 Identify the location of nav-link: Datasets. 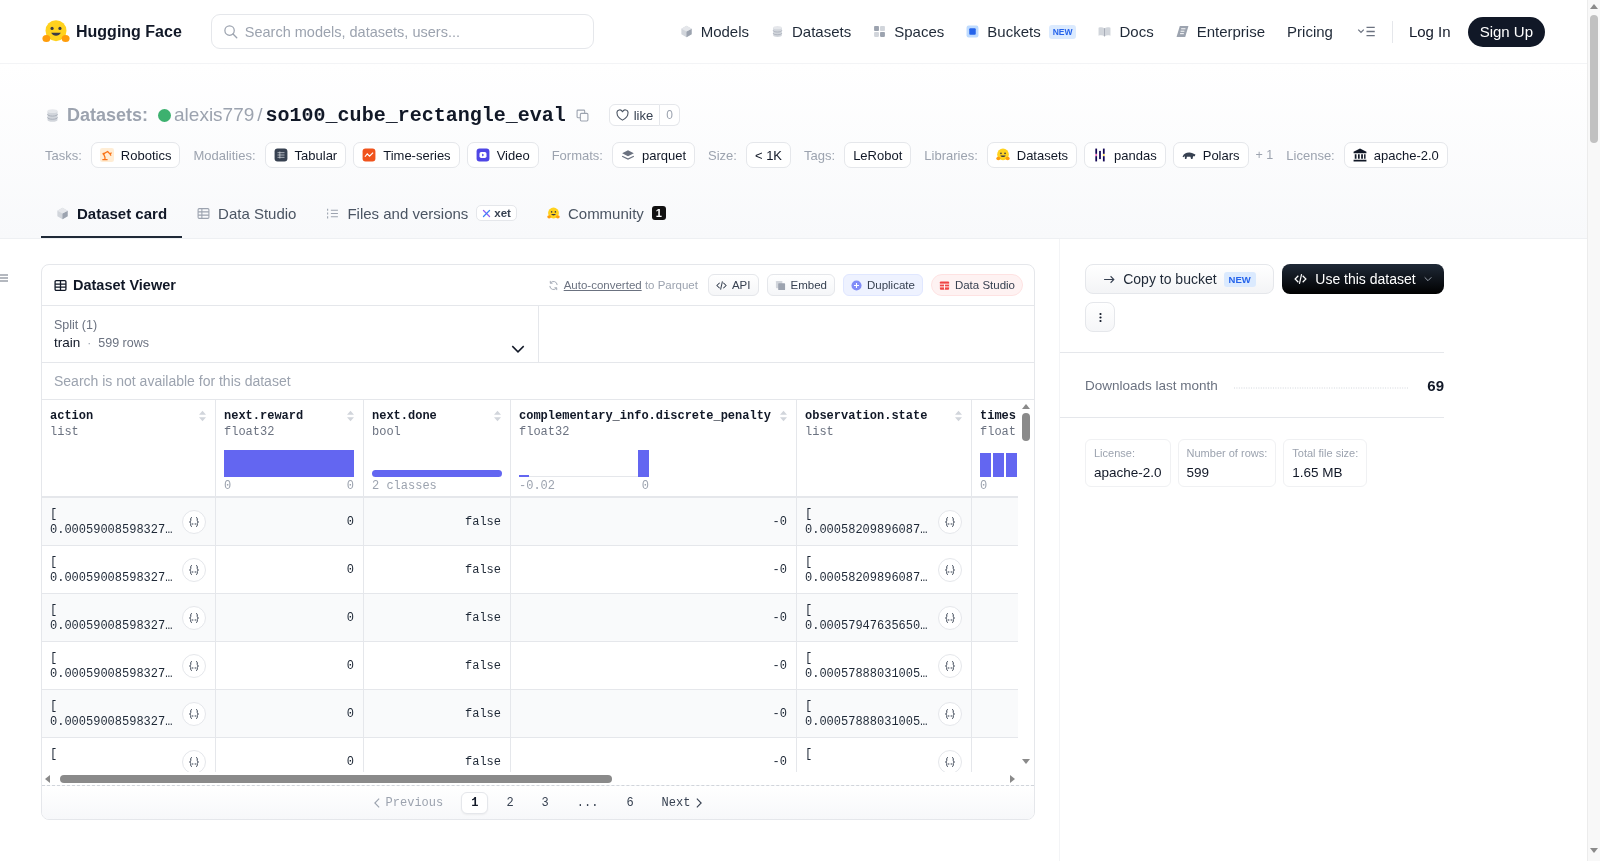
(811, 31).